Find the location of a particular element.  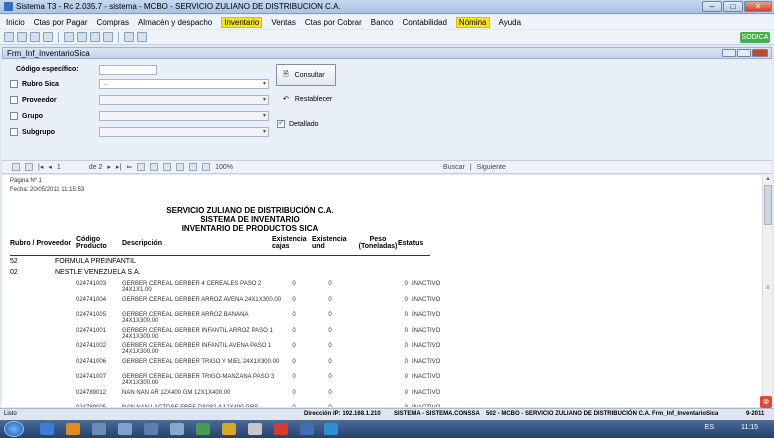

zoom-select: 100% is located at coordinates (224, 167).